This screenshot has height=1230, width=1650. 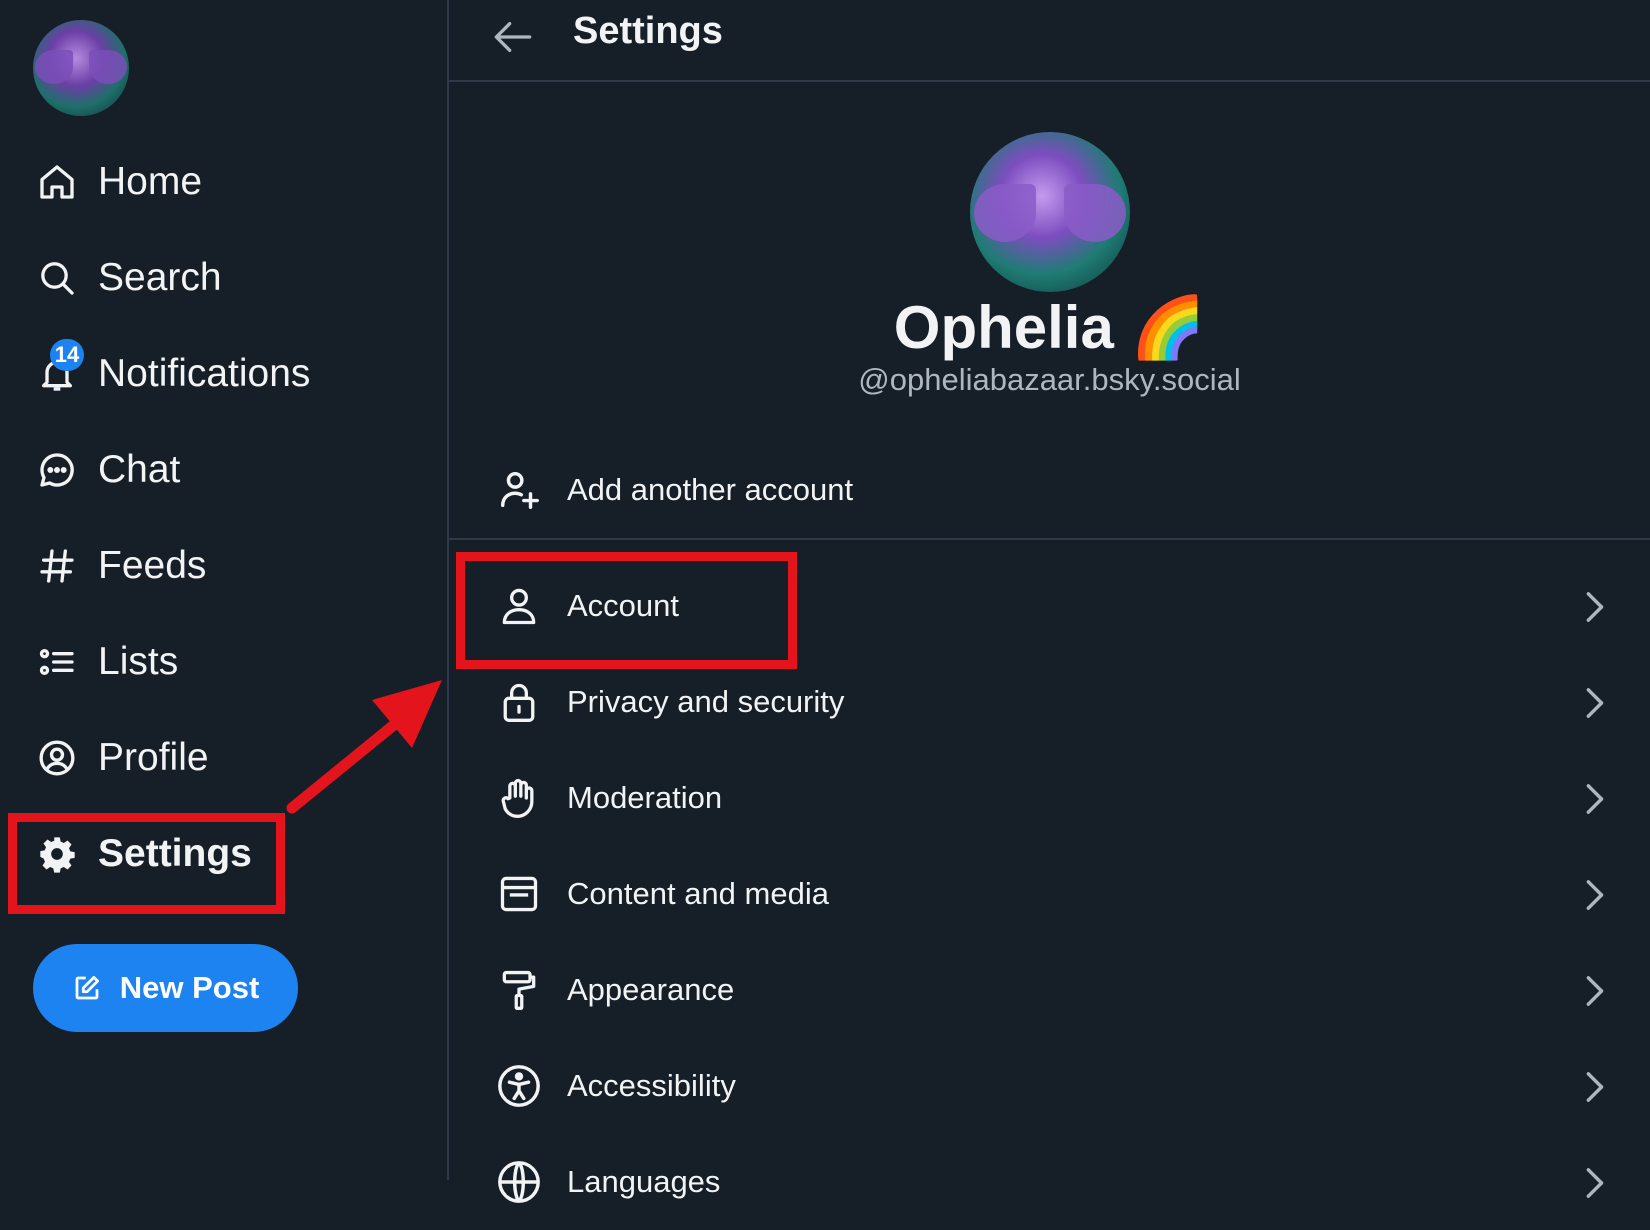 I want to click on list-icon, so click(x=57, y=662).